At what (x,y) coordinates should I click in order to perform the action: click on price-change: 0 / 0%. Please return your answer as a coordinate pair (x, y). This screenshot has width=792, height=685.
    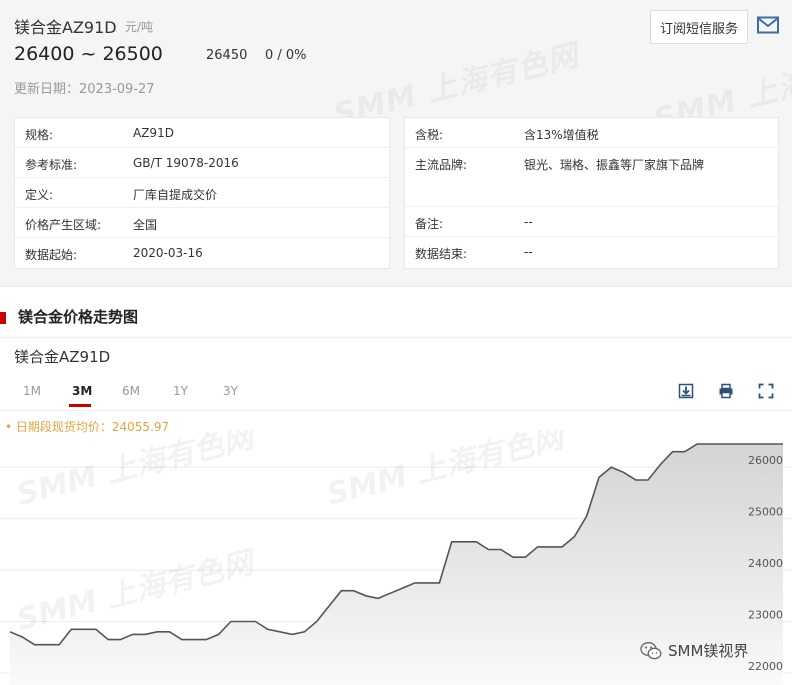
    Looking at the image, I should click on (286, 55).